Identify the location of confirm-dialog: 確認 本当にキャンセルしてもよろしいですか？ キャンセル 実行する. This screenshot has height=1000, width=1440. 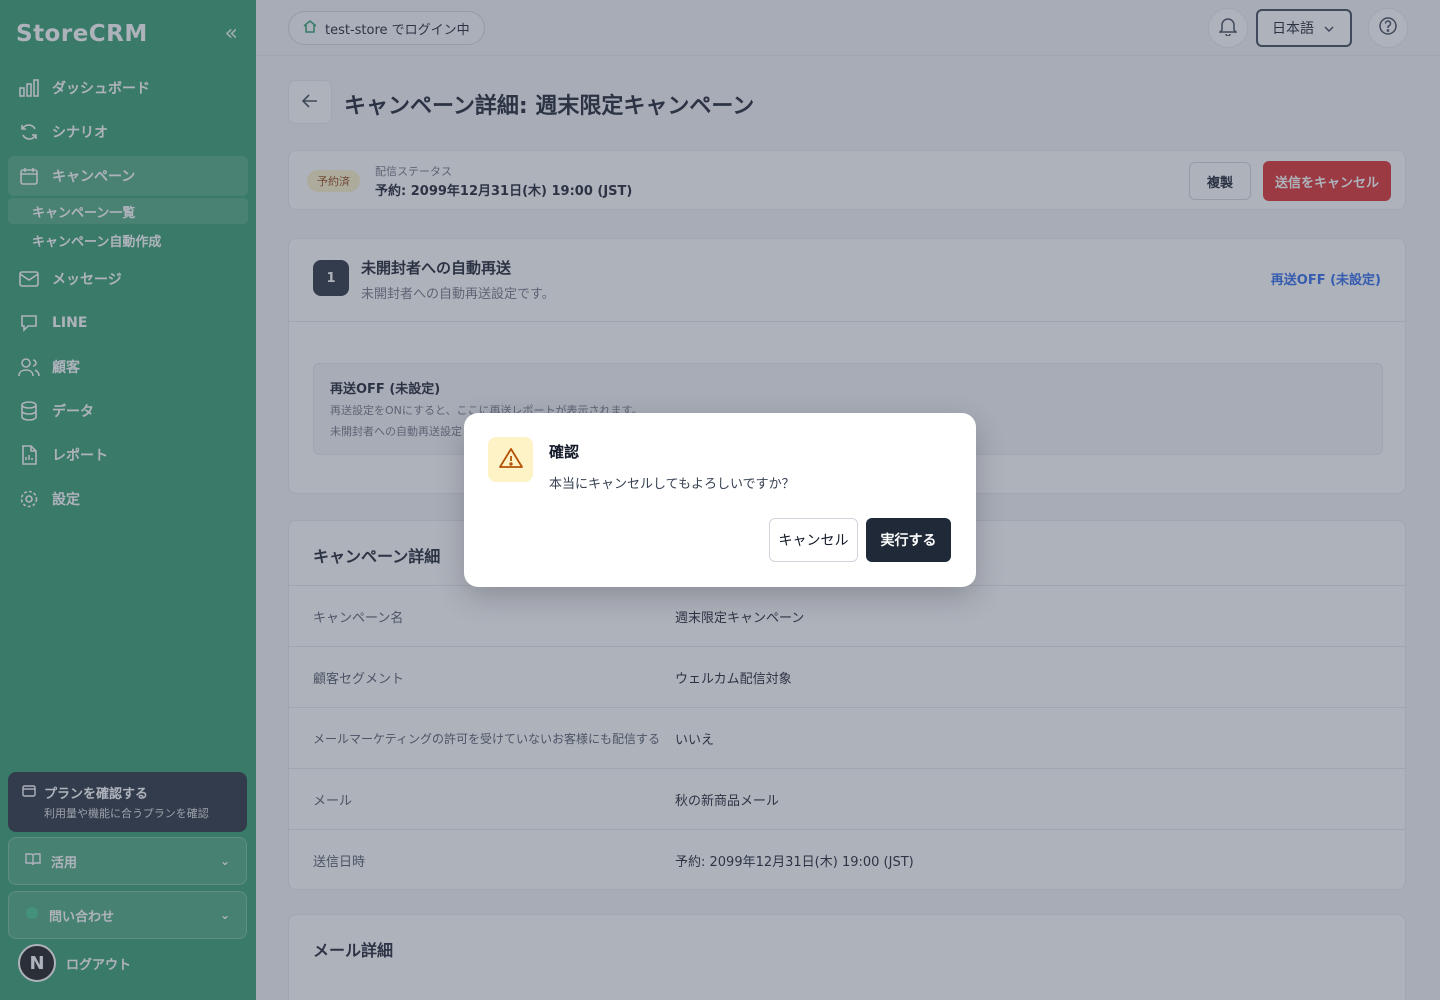
(720, 500).